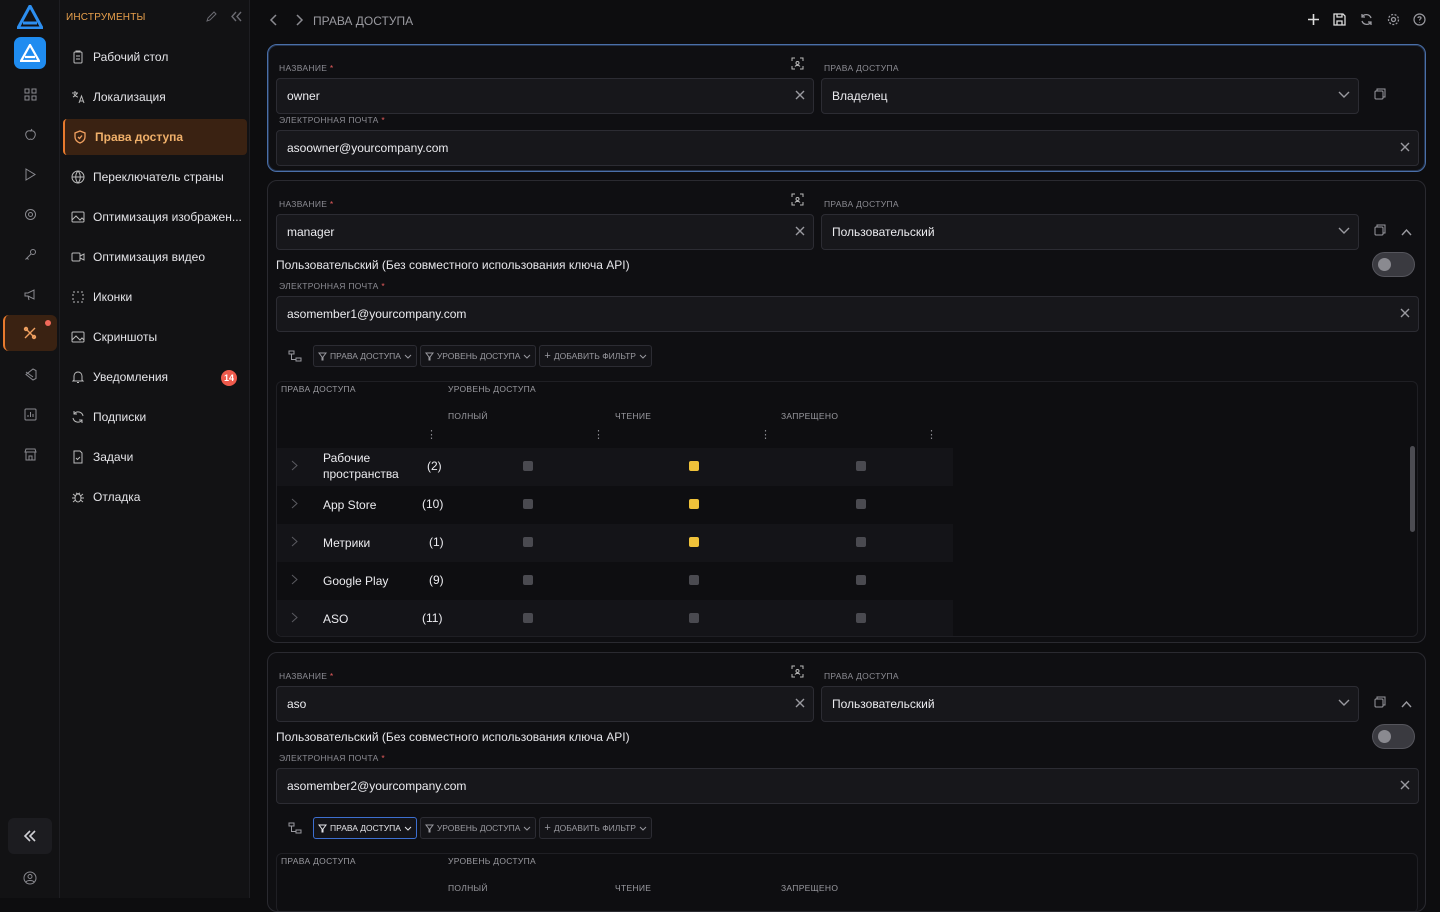  Describe the element at coordinates (615, 505) in the screenshot. I see `table-row: App Store (10)` at that location.